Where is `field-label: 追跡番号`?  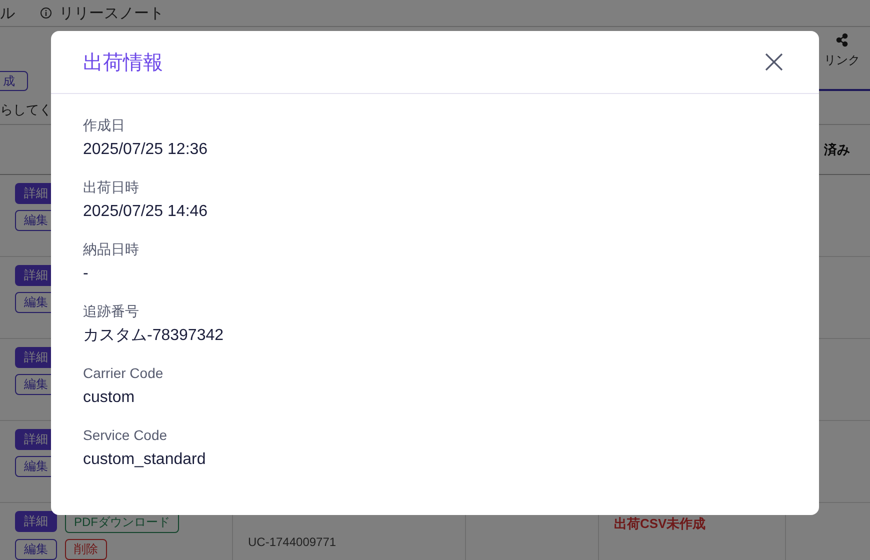
field-label: 追跡番号 is located at coordinates (111, 311).